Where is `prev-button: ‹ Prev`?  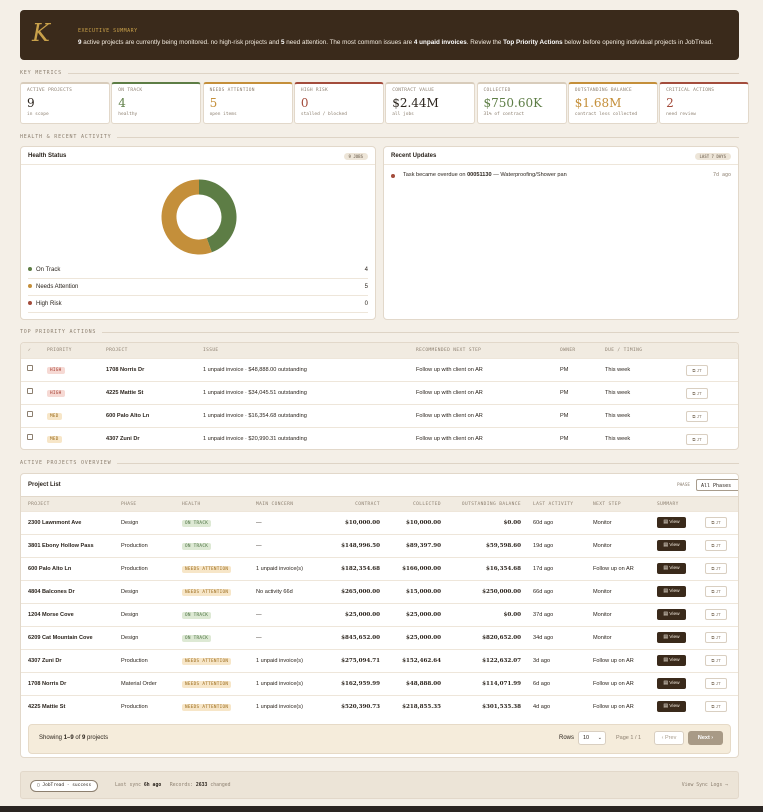 prev-button: ‹ Prev is located at coordinates (669, 738).